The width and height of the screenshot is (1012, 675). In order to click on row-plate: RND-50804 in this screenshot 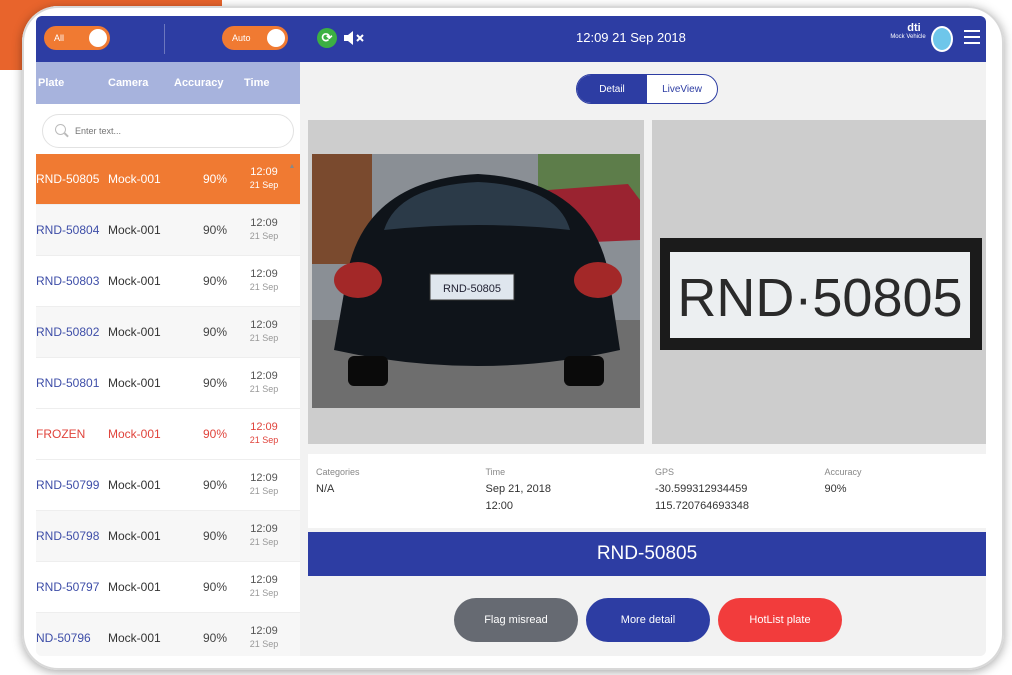, I will do `click(68, 230)`.